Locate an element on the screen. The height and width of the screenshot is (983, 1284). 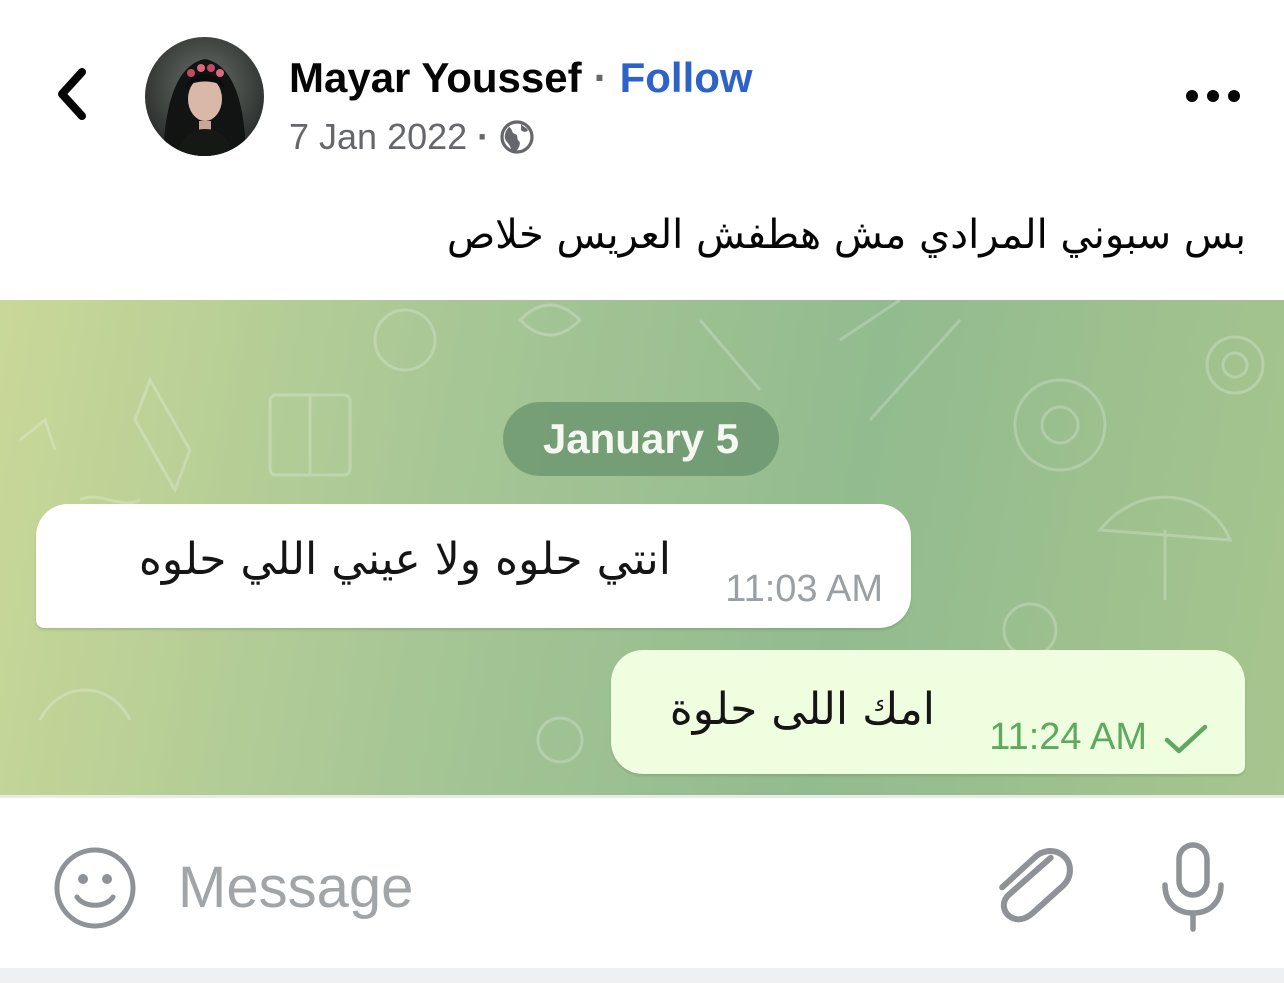
incoming-message-bubble: انتي حلوه ولا عيني اللي حلوه 11:03 AM is located at coordinates (473, 566).